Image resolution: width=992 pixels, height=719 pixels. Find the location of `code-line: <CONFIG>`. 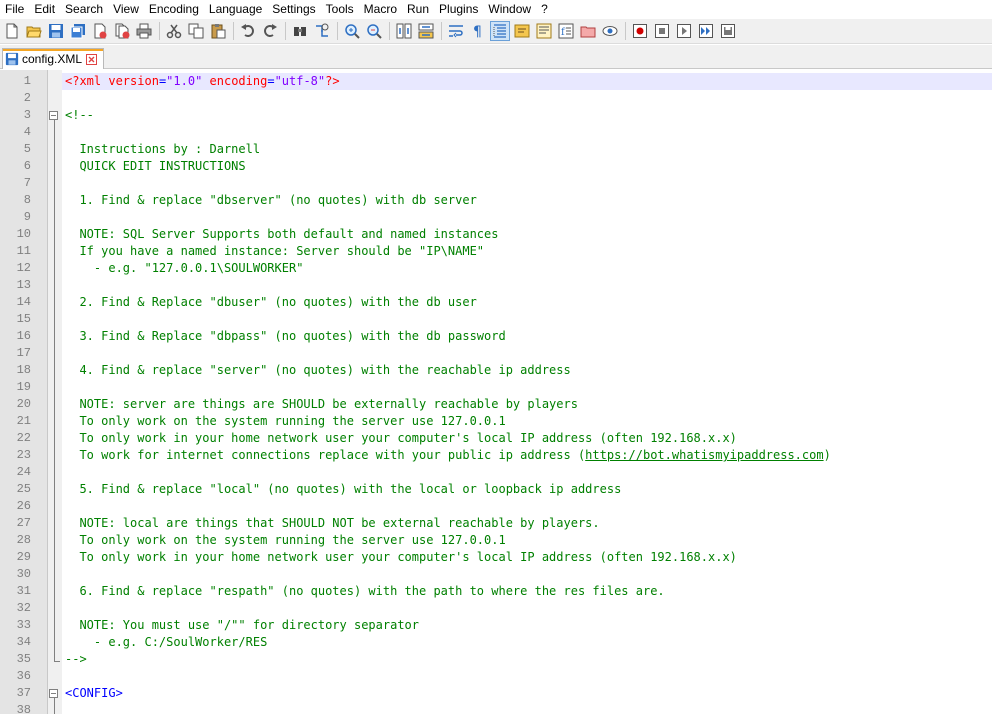

code-line: <CONFIG> is located at coordinates (94, 693).